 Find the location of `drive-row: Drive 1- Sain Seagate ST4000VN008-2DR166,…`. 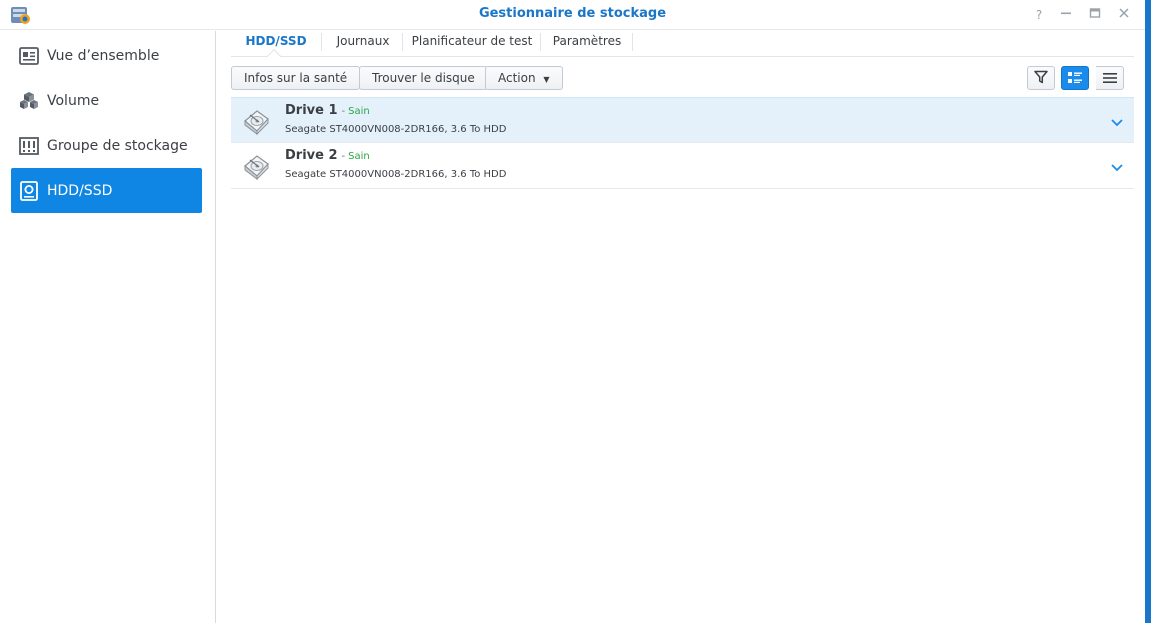

drive-row: Drive 1- Sain Seagate ST4000VN008-2DR166,… is located at coordinates (682, 120).